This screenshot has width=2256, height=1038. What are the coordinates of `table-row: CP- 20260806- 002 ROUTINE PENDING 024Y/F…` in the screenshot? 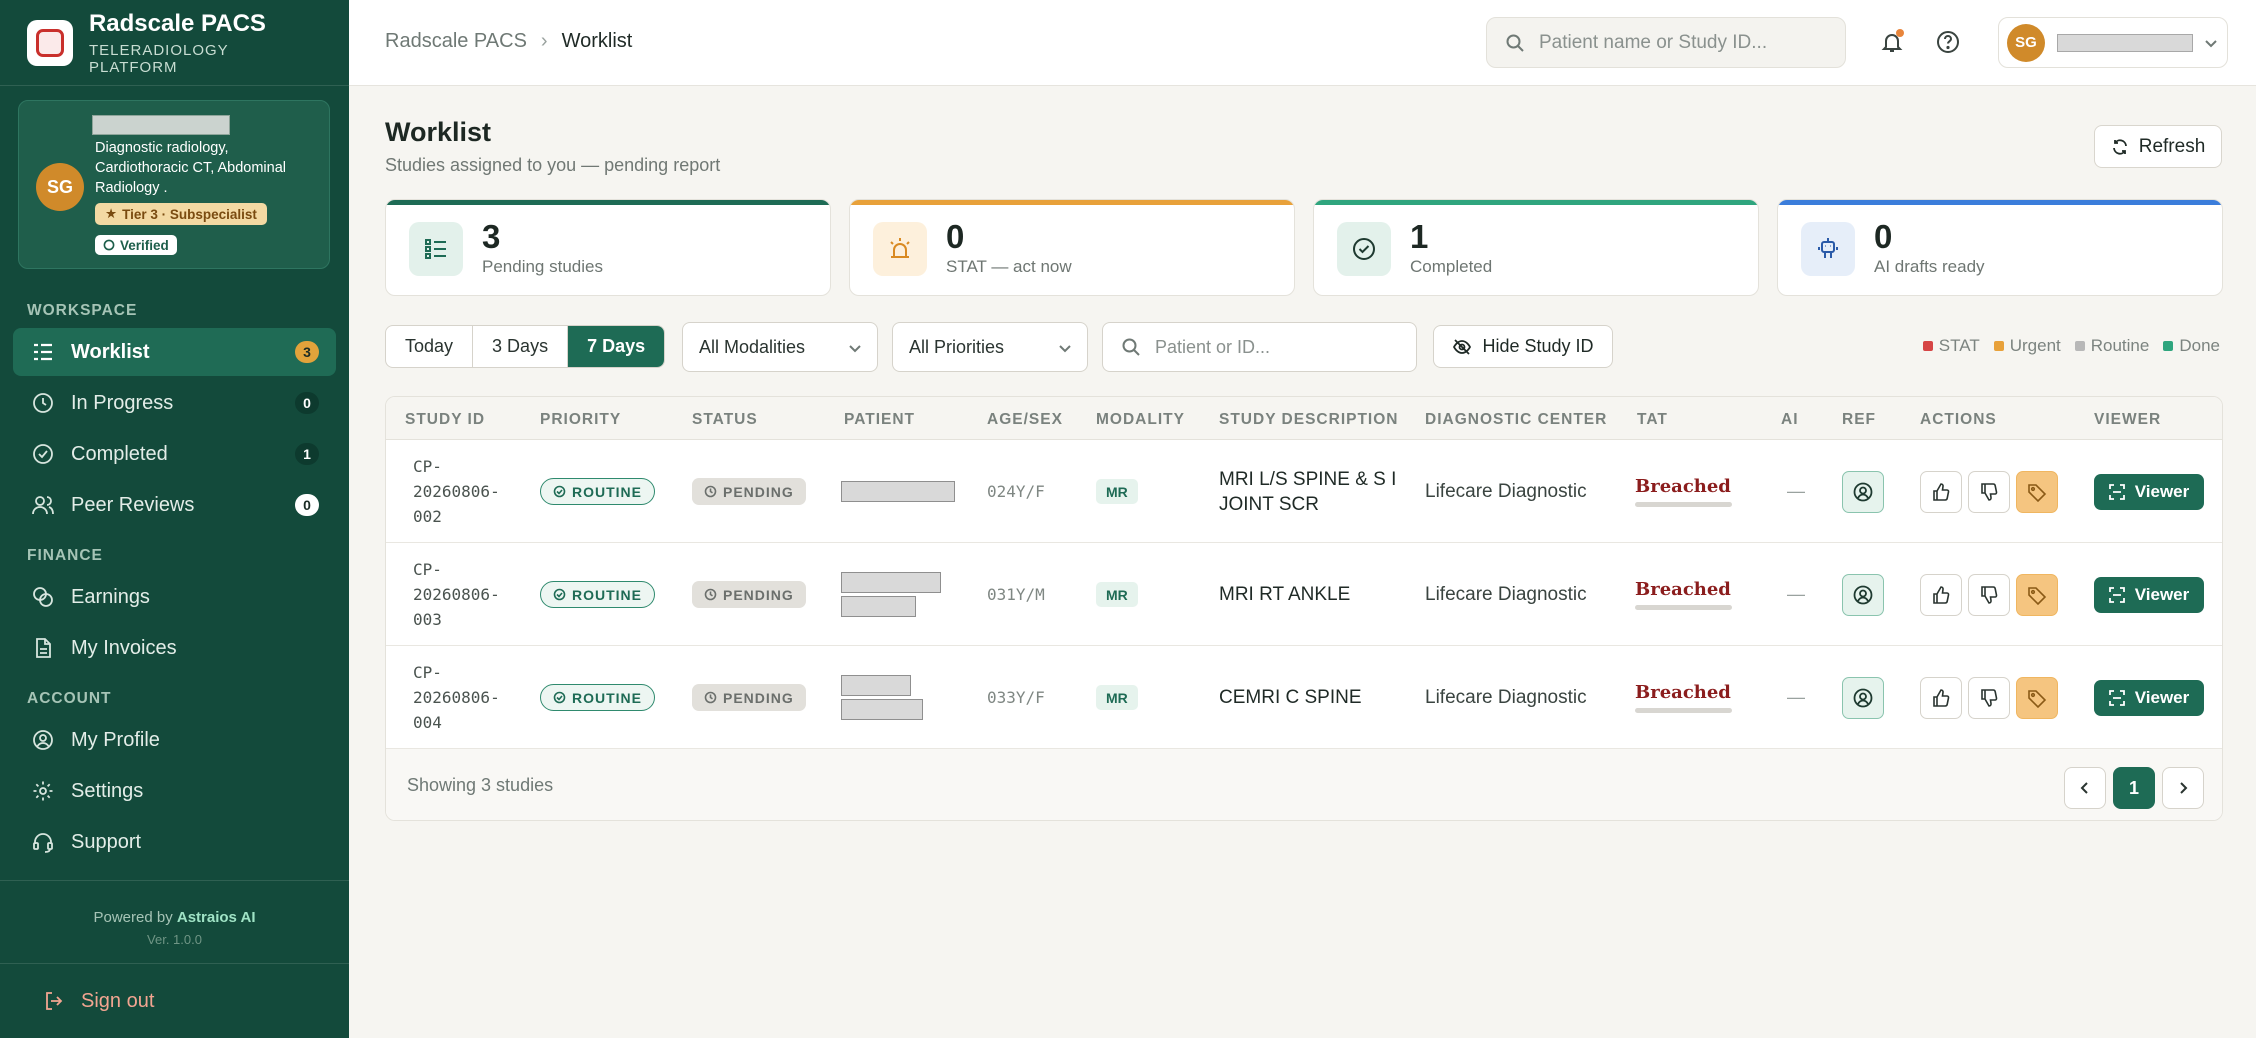 It's located at (1304, 491).